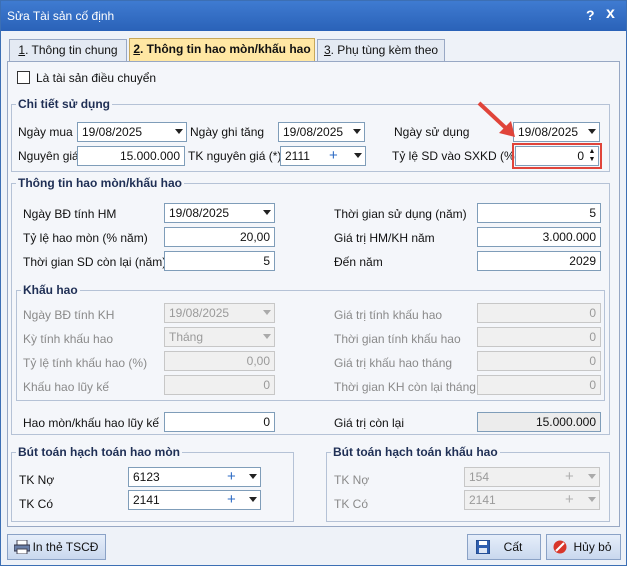 This screenshot has height=566, width=627. I want to click on sxkd-ratio-label: Tỷ lệ SD vào SXKD (%), so click(455, 156).